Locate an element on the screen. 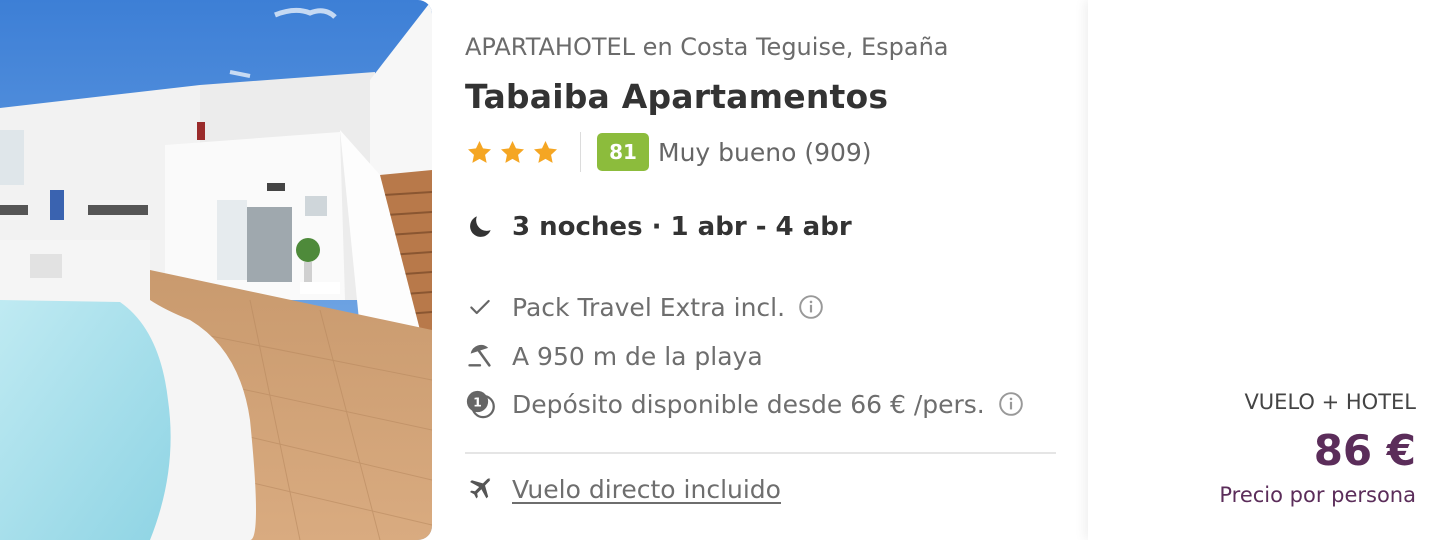 The height and width of the screenshot is (540, 1446). feature-beach-distance: A 950 m de la playa is located at coordinates (614, 356).